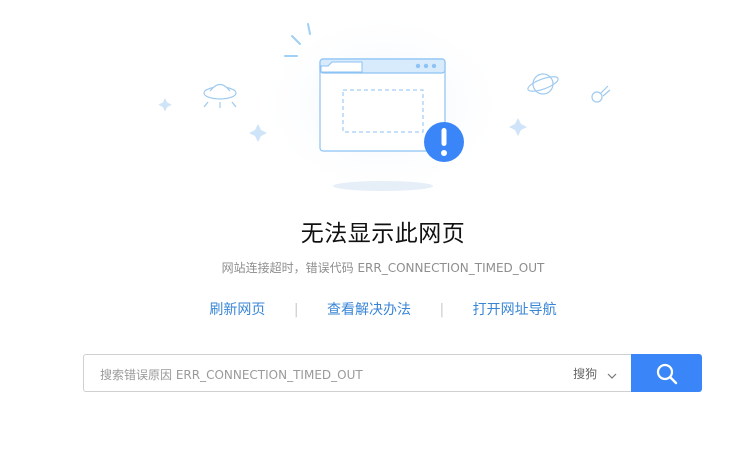 Image resolution: width=737 pixels, height=450 pixels. What do you see at coordinates (444, 142) in the screenshot?
I see `exclamation-icon` at bounding box center [444, 142].